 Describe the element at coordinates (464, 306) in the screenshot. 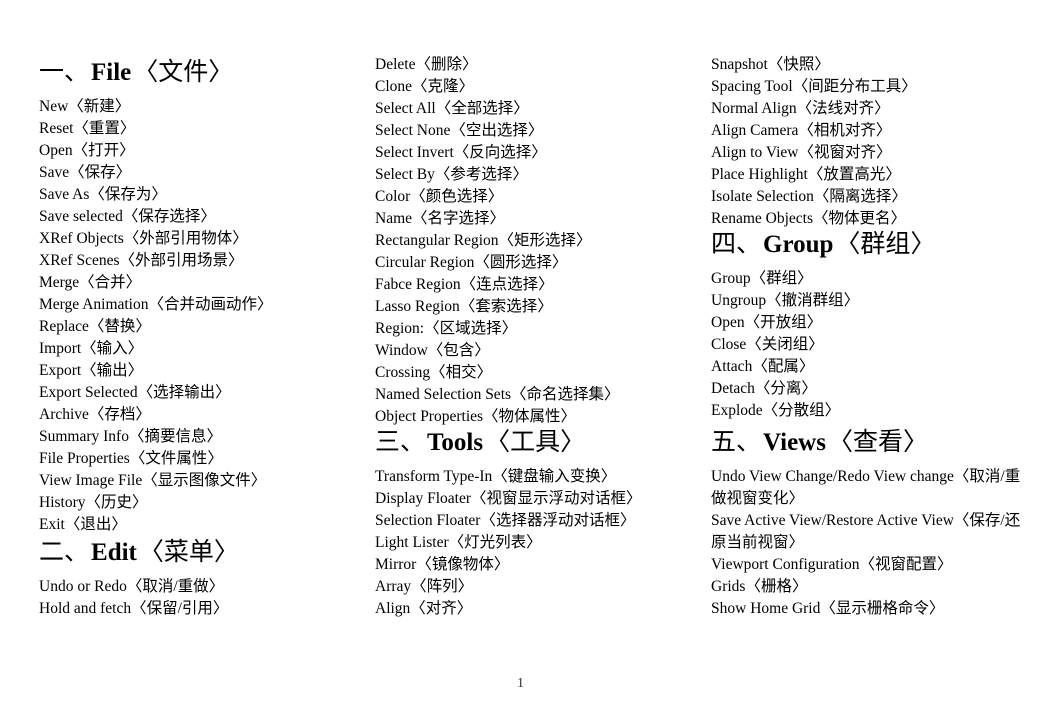

I see `list-item: Lasso Region〈套索选择〉` at that location.